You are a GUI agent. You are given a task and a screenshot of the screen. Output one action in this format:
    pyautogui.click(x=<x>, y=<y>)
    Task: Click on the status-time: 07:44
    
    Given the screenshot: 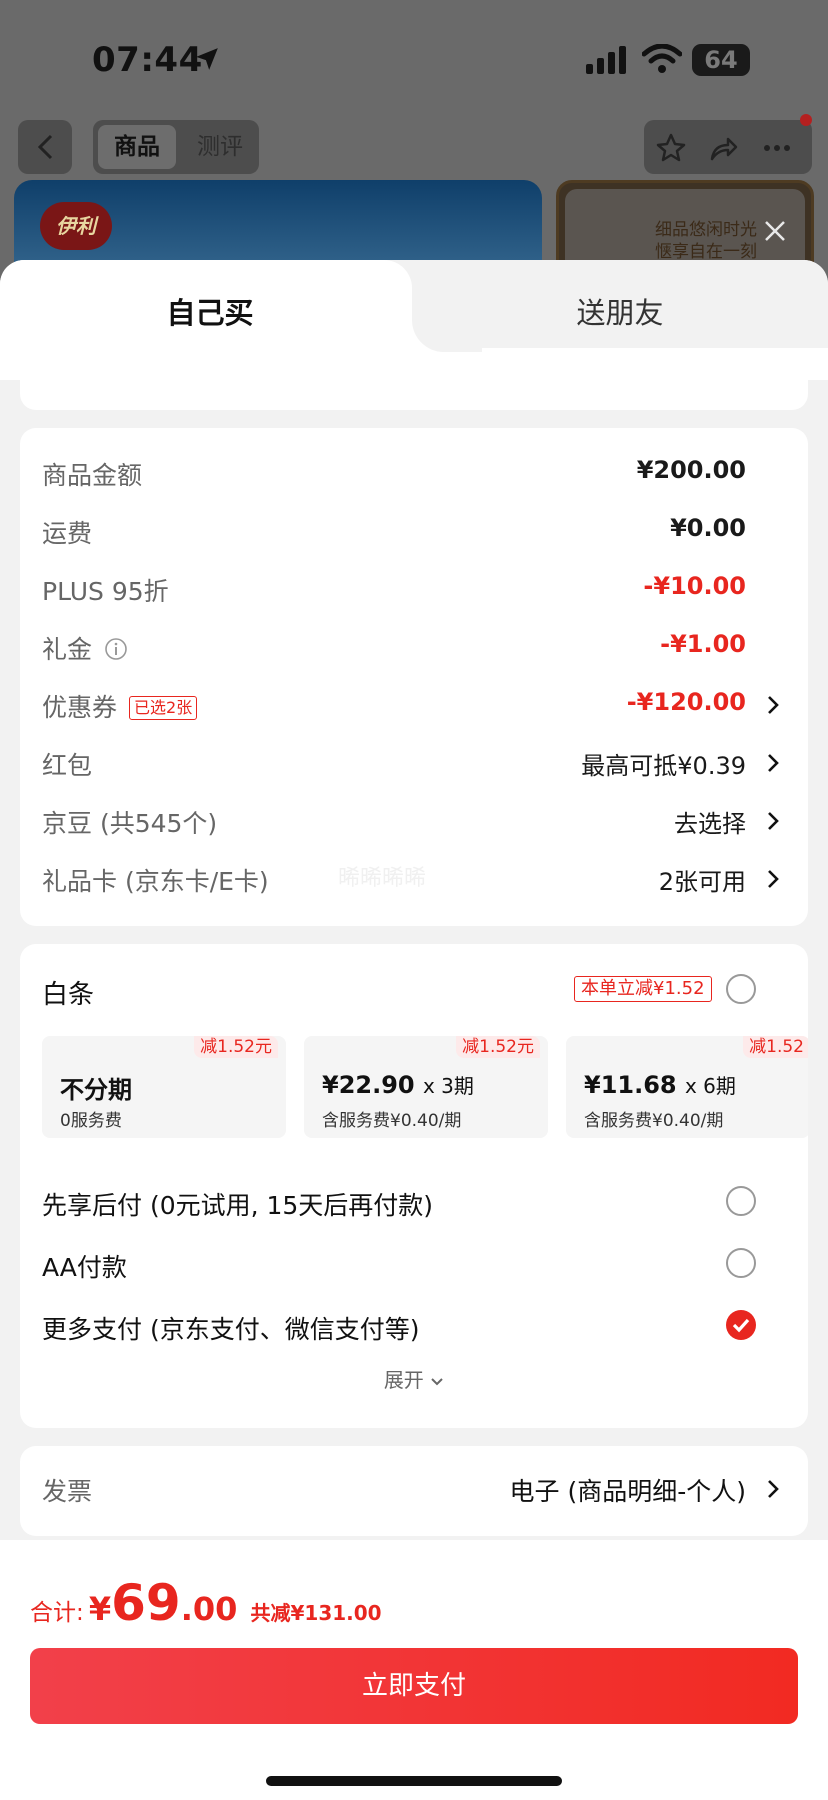 What is the action you would take?
    pyautogui.click(x=147, y=60)
    